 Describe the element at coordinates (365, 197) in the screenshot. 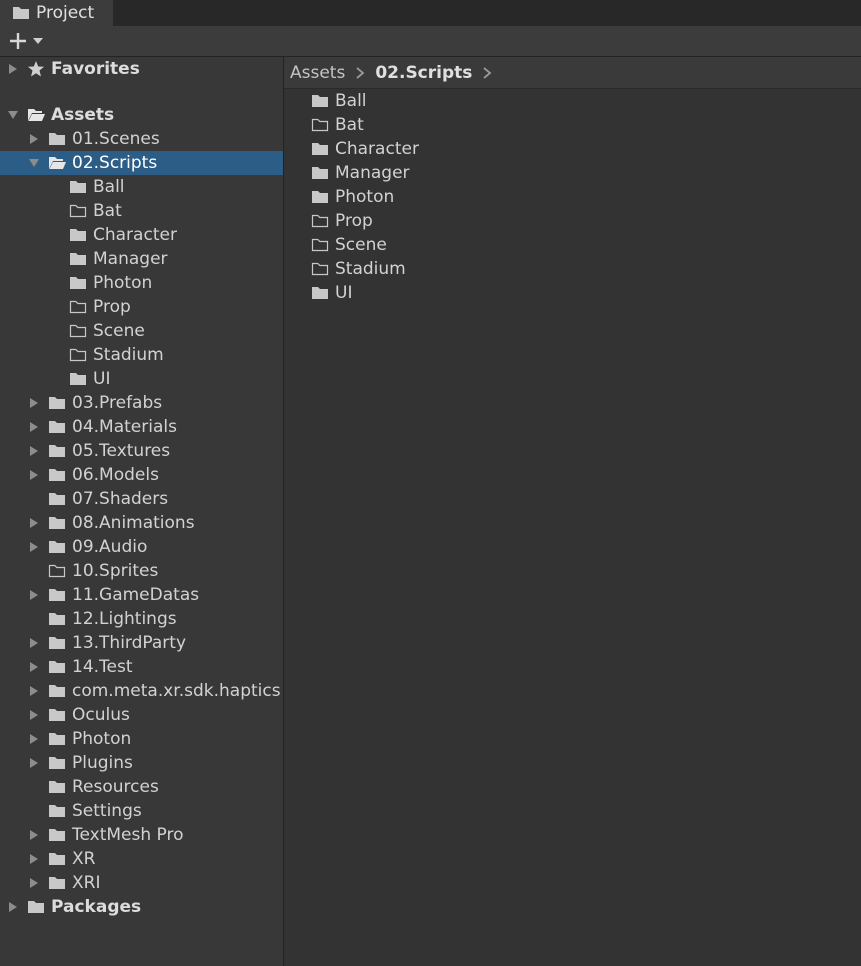

I see `content-item-label: Photon` at that location.